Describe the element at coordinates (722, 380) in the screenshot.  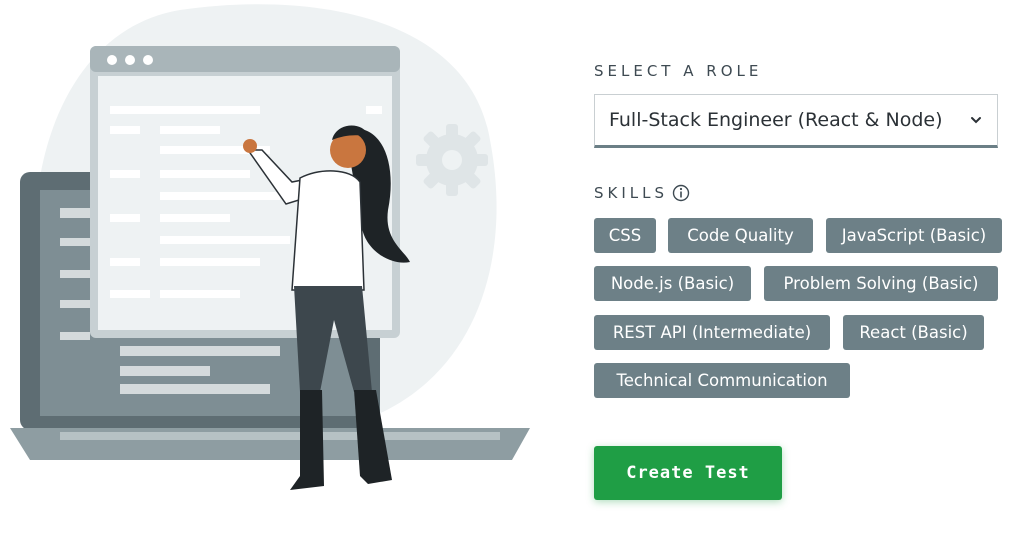
I see `skill-tag: Technical Communication` at that location.